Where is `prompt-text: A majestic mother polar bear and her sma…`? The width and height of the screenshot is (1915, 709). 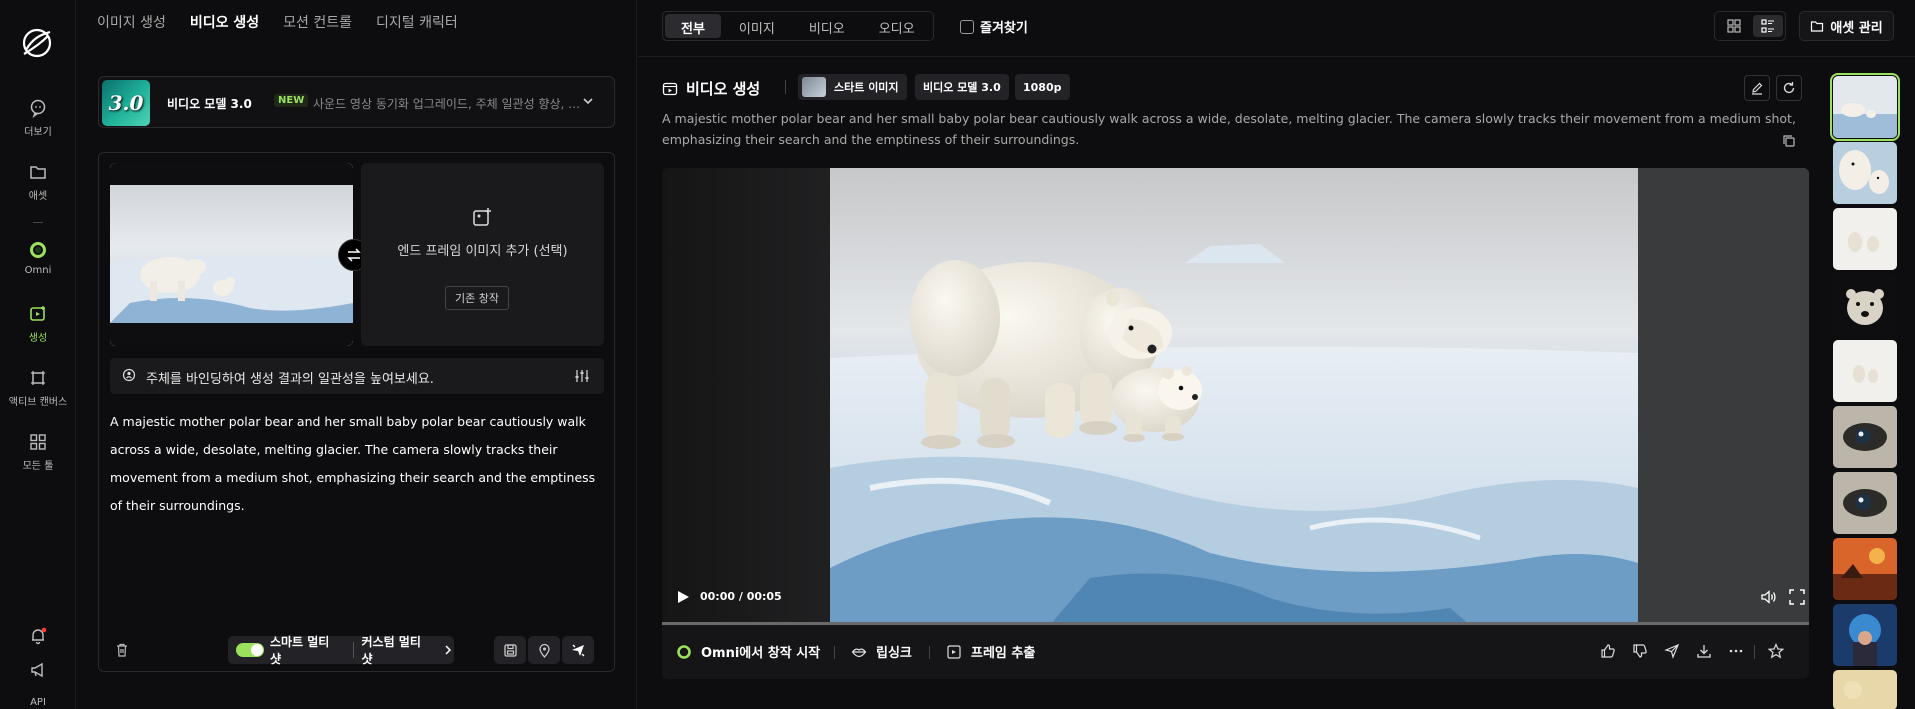
prompt-text: A majestic mother polar bear and her sma… is located at coordinates (357, 464).